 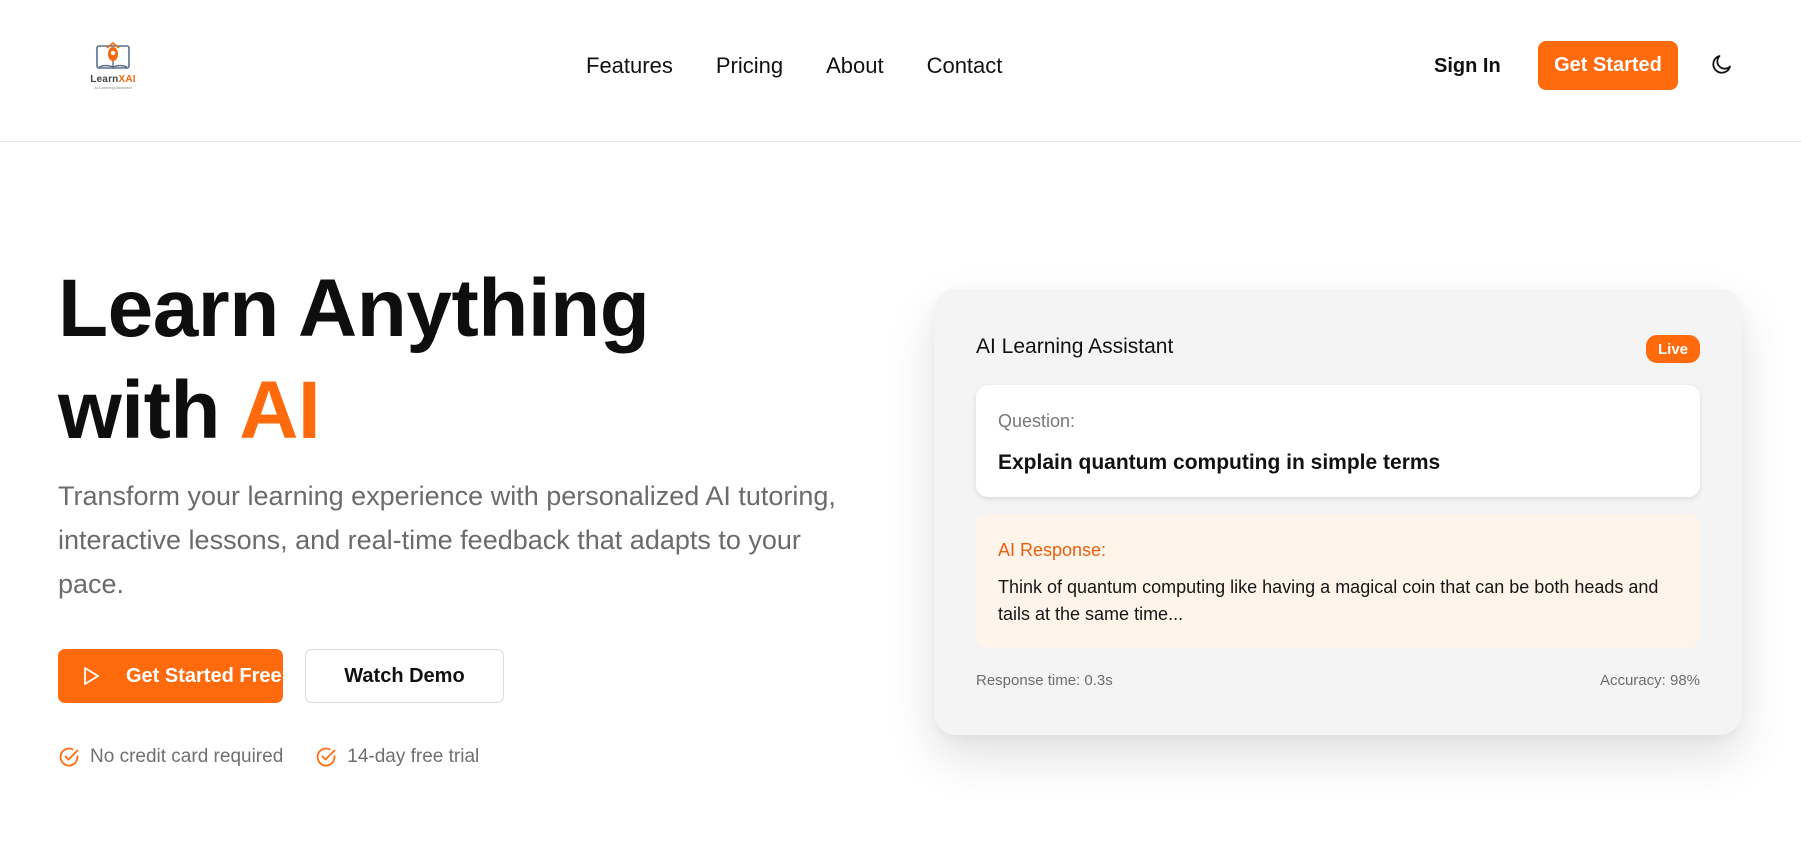 I want to click on live-badge: Live, so click(x=1672, y=349).